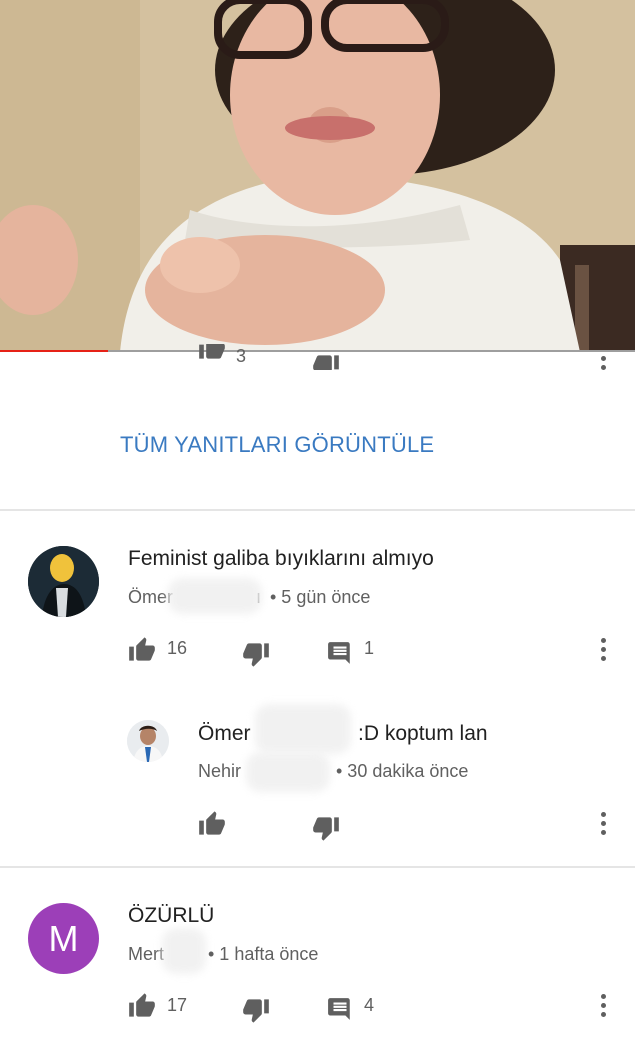 The height and width of the screenshot is (1054, 635). I want to click on reply-mention: Ömer, so click(224, 733).